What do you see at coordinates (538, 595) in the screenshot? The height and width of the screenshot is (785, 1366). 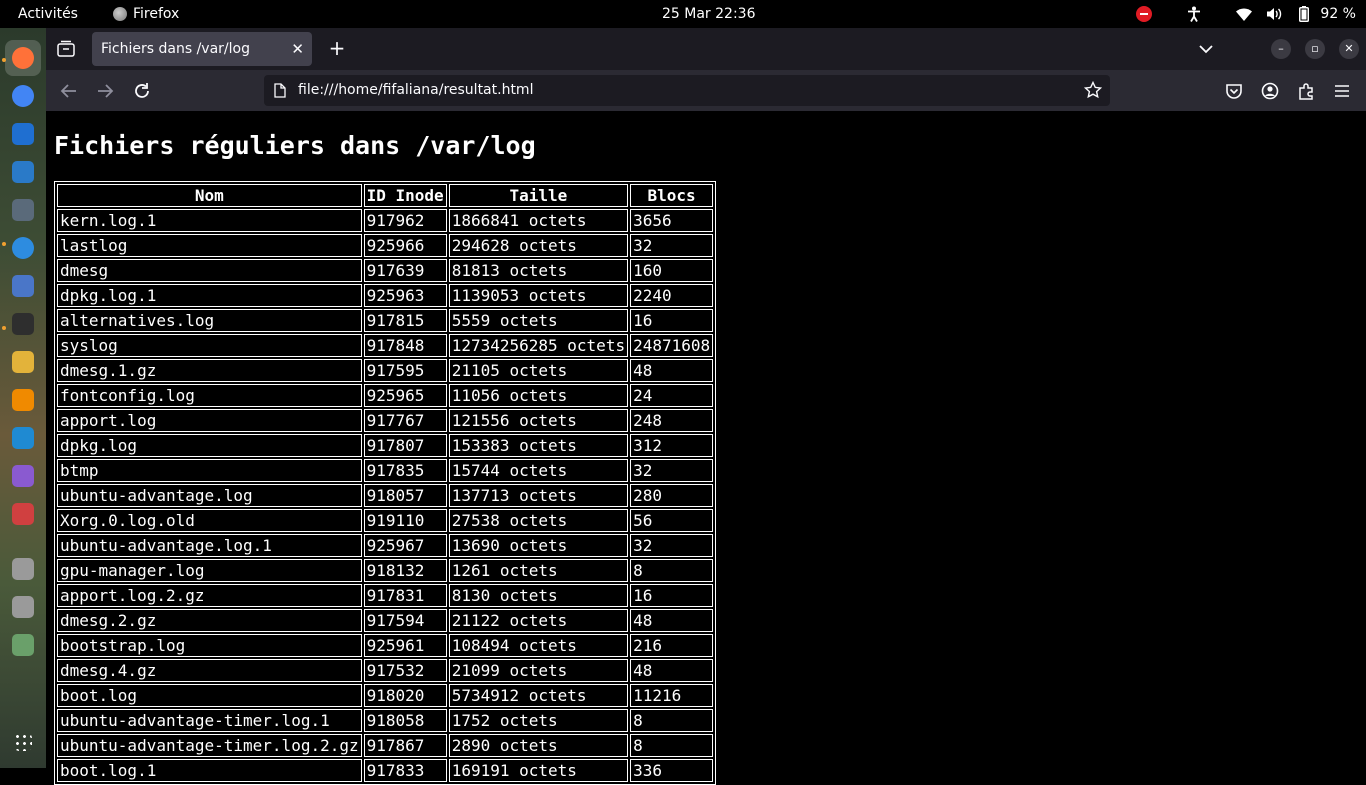 I see `cell-taille: 8130 octets` at bounding box center [538, 595].